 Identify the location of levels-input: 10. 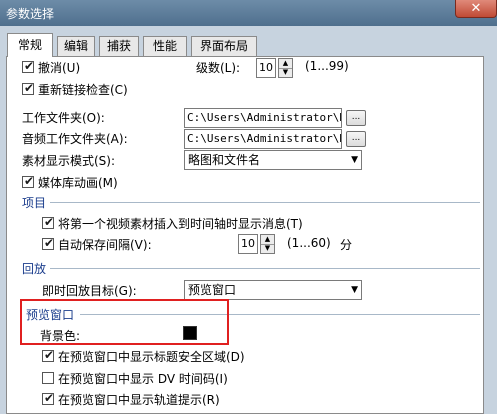
(266, 68).